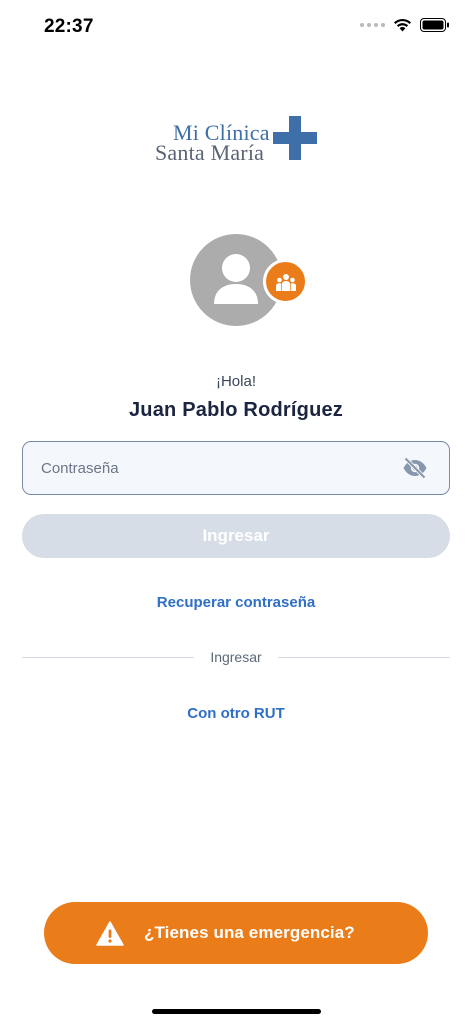 Image resolution: width=472 pixels, height=1024 pixels. Describe the element at coordinates (236, 658) in the screenshot. I see `divider: Ingresar` at that location.